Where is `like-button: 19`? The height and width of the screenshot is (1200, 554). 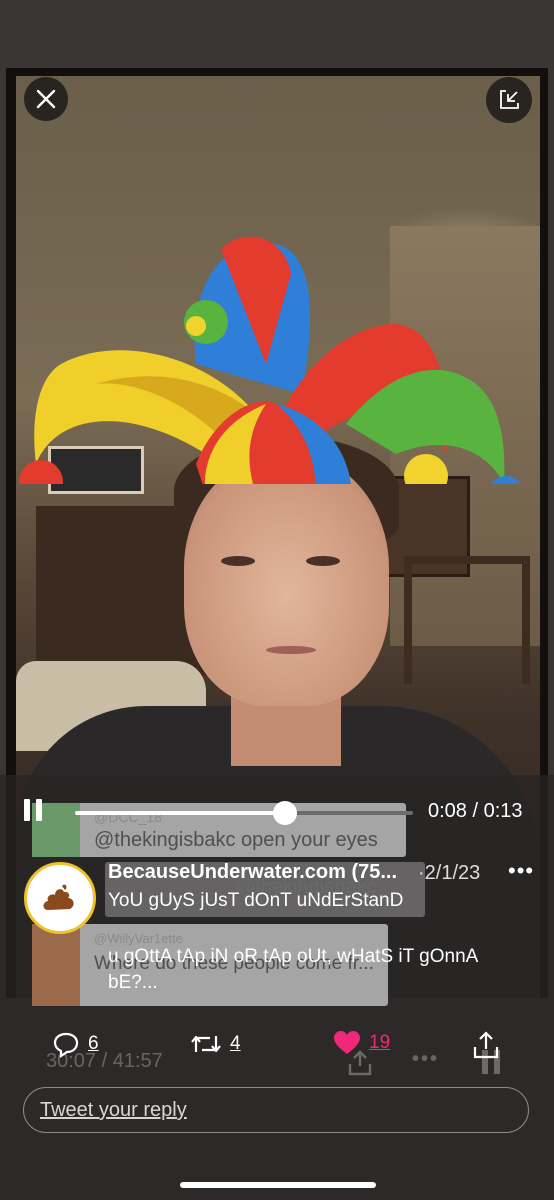 like-button: 19 is located at coordinates (361, 1043).